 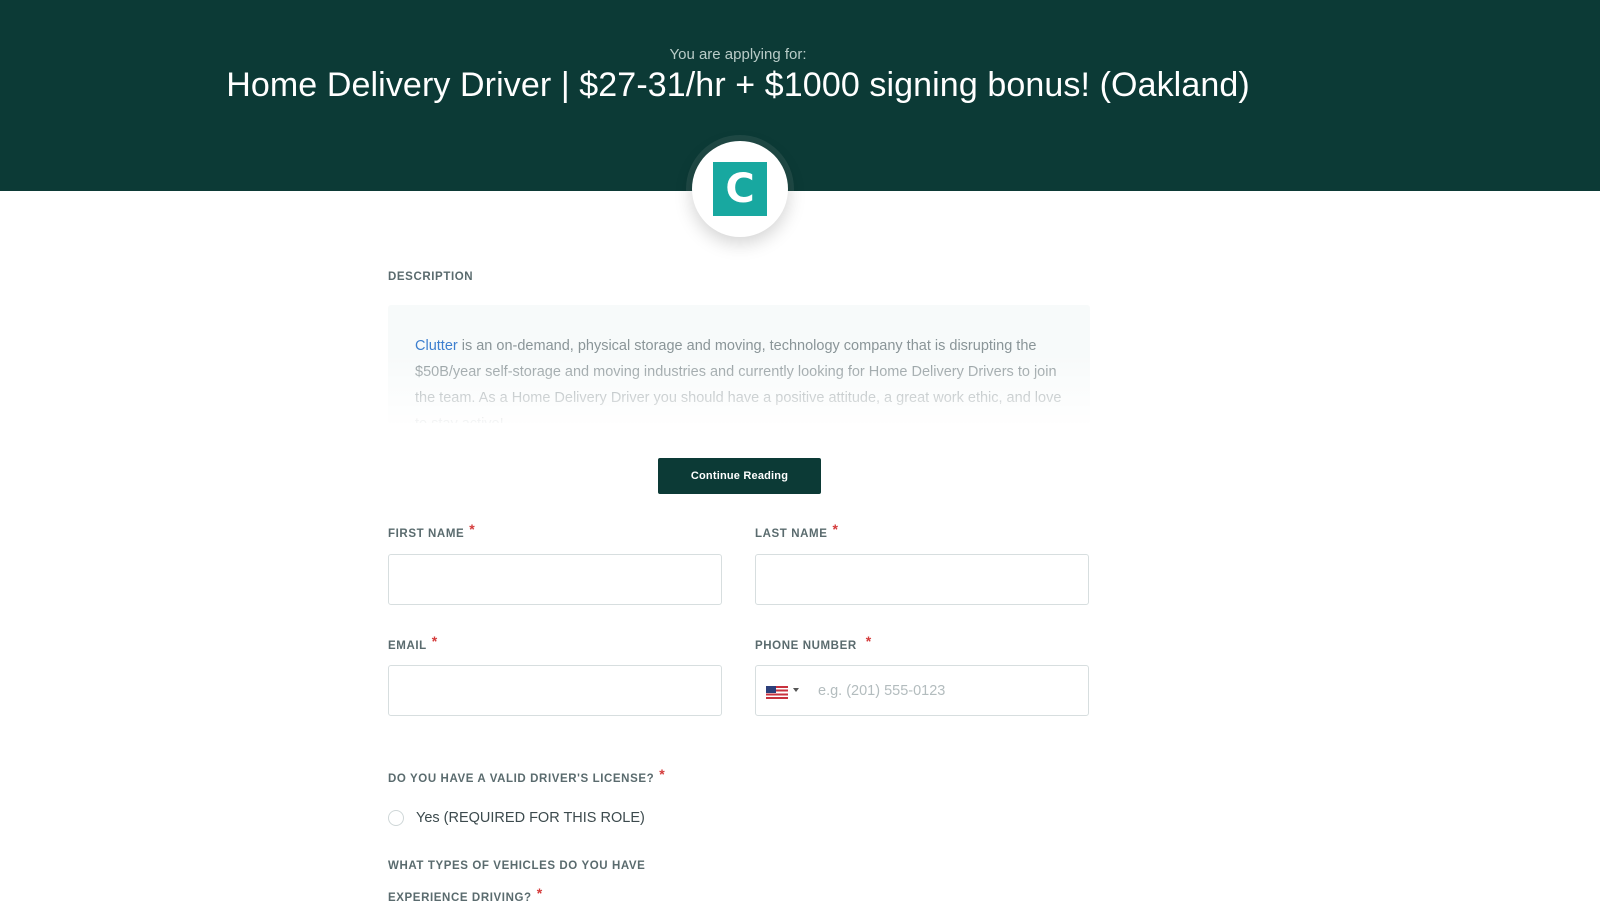 What do you see at coordinates (431, 277) in the screenshot?
I see `description-label: DESCRIPTION` at bounding box center [431, 277].